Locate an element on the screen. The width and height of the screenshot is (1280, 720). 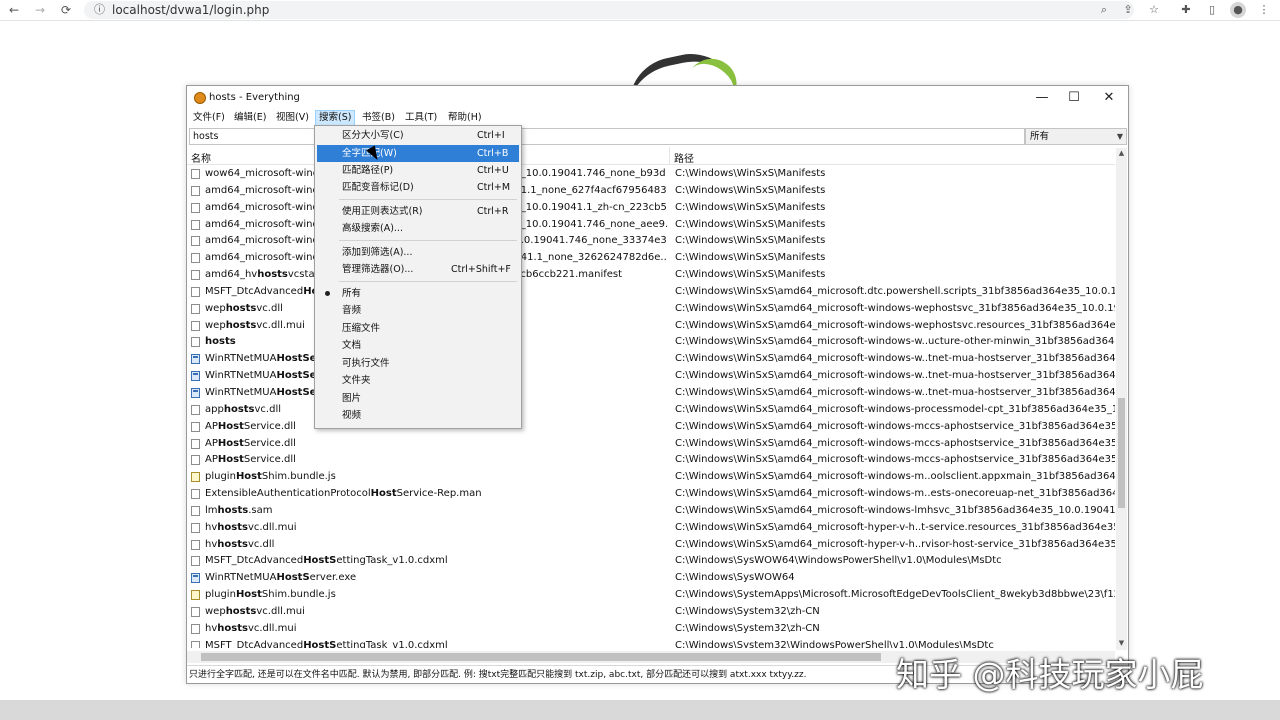
reload-icon: ⟳ is located at coordinates (66, 10).